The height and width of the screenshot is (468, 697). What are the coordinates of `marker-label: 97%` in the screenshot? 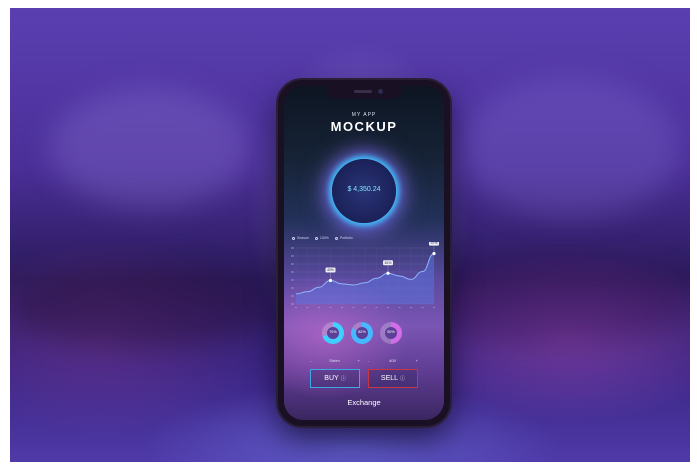 It's located at (434, 243).